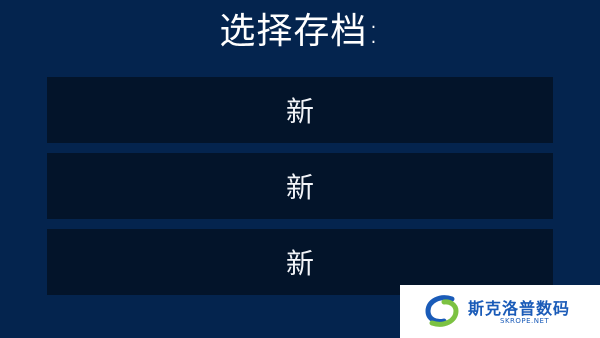 This screenshot has width=600, height=338. I want to click on watermark: 斯克洛普数码 SKROPE.NET, so click(500, 311).